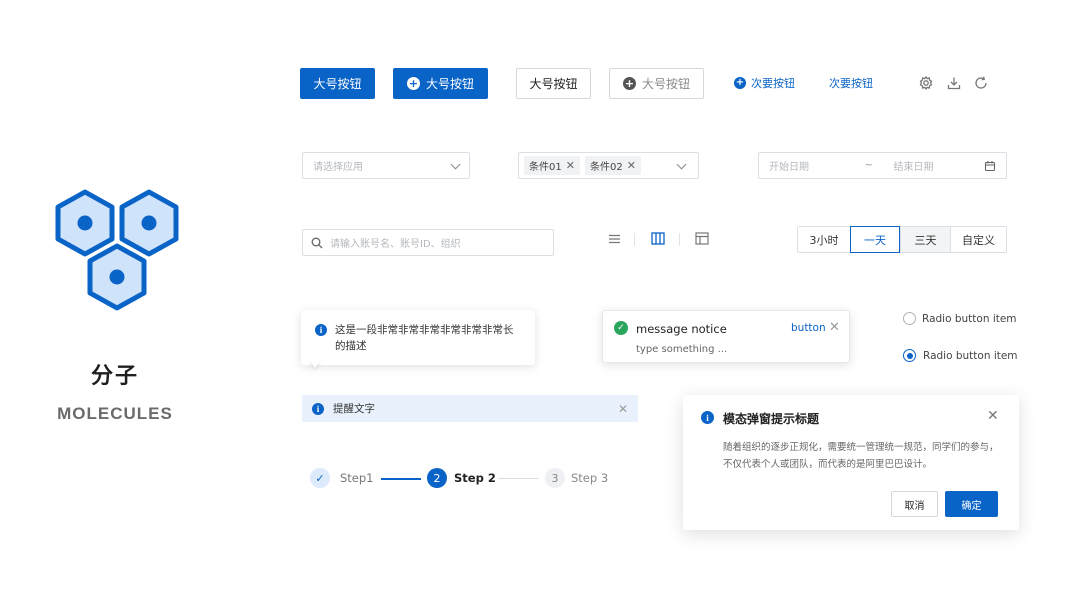 This screenshot has height=591, width=1080. I want to click on large-primary-icon-button: + 大号按钮, so click(440, 83).